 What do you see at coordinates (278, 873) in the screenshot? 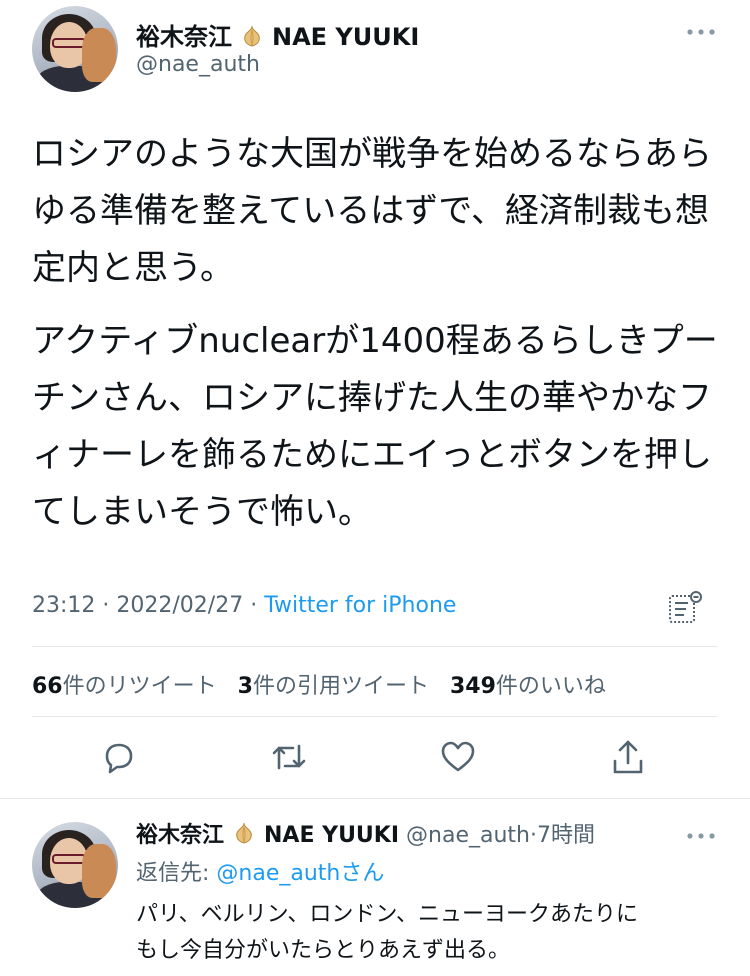
I see `replying-to-handle: @nae_auth` at bounding box center [278, 873].